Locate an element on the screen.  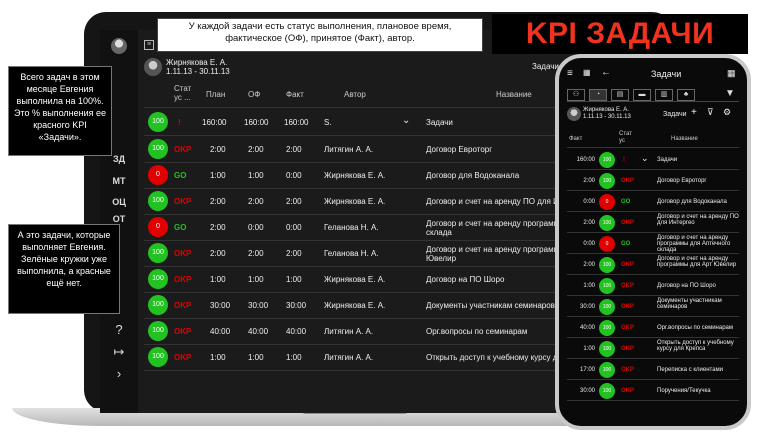
cell-plan: 2:00 is located at coordinates (218, 201).